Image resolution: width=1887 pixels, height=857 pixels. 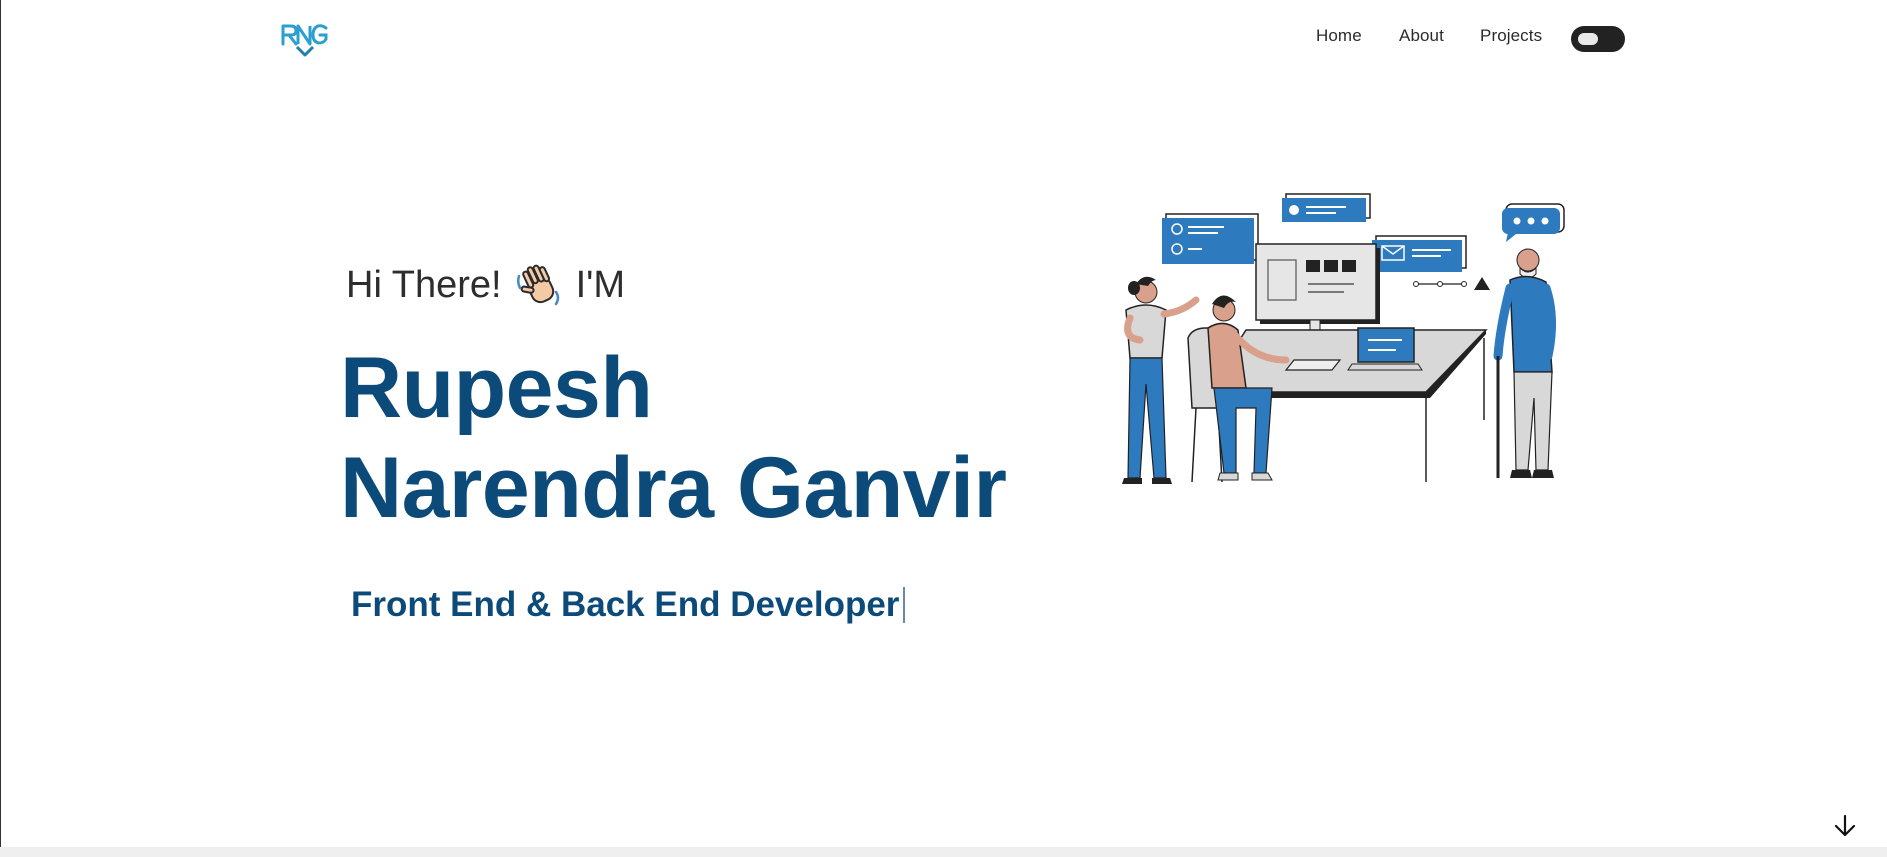 I want to click on greeting: Hi There! I'M, so click(x=485, y=285).